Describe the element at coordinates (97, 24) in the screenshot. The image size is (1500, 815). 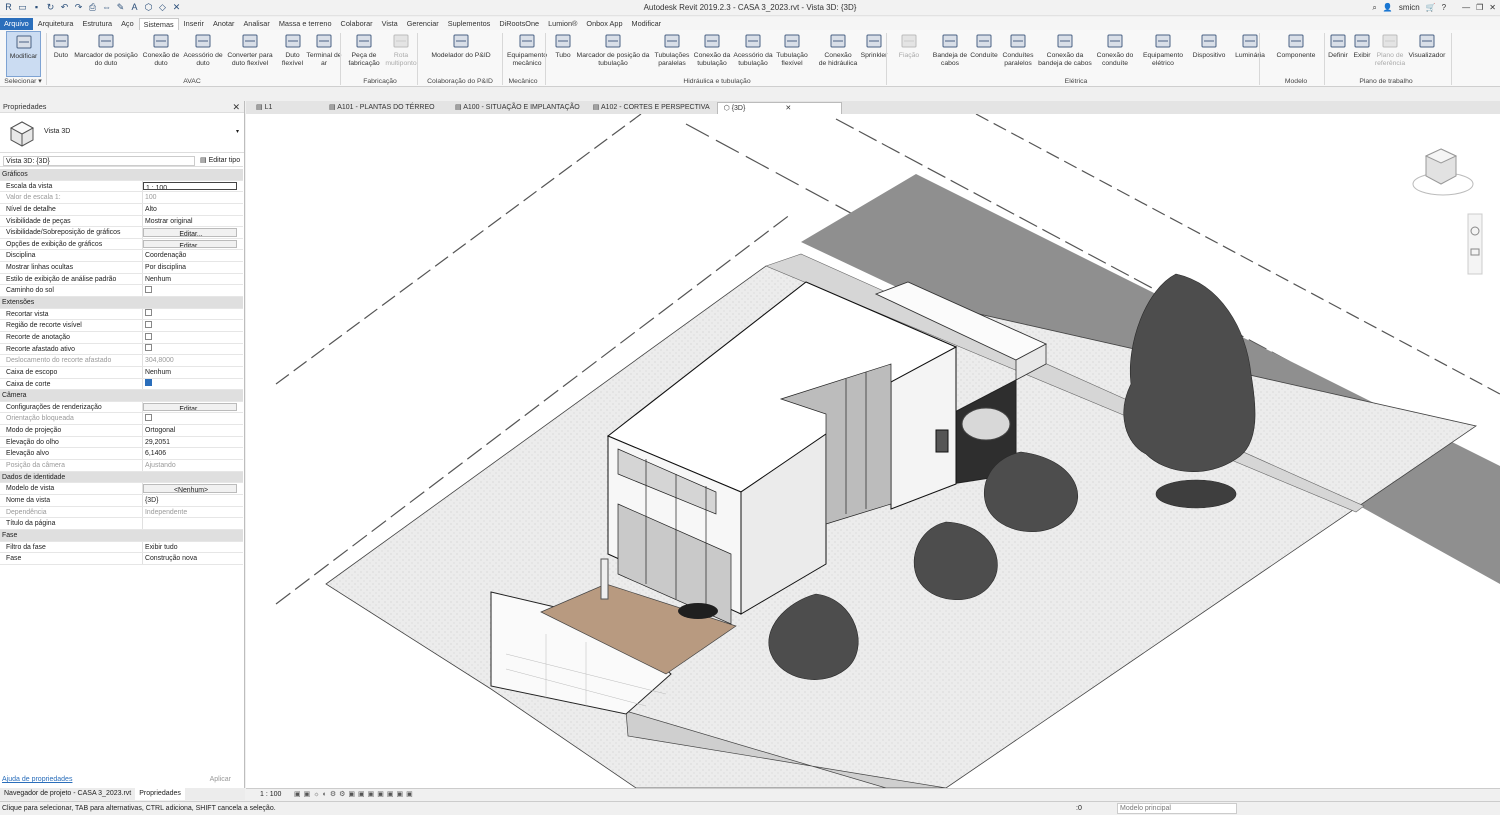
I see `tab-estrutura: Estrutura` at that location.